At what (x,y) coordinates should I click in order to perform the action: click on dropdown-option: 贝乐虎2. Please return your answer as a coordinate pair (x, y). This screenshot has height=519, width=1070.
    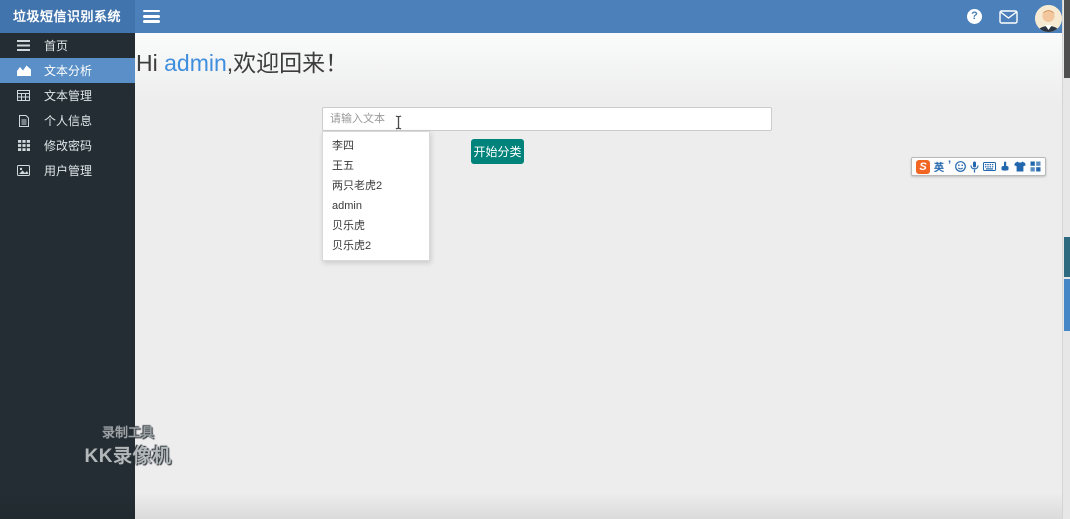
    Looking at the image, I should click on (376, 246).